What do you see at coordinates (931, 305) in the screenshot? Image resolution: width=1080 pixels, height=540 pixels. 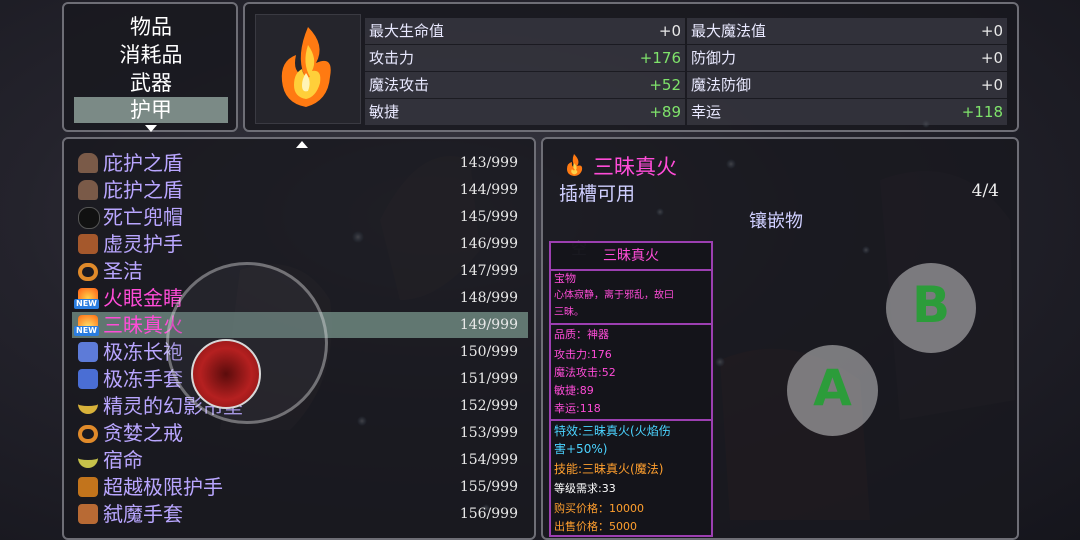 I see `b-button-label: B` at bounding box center [931, 305].